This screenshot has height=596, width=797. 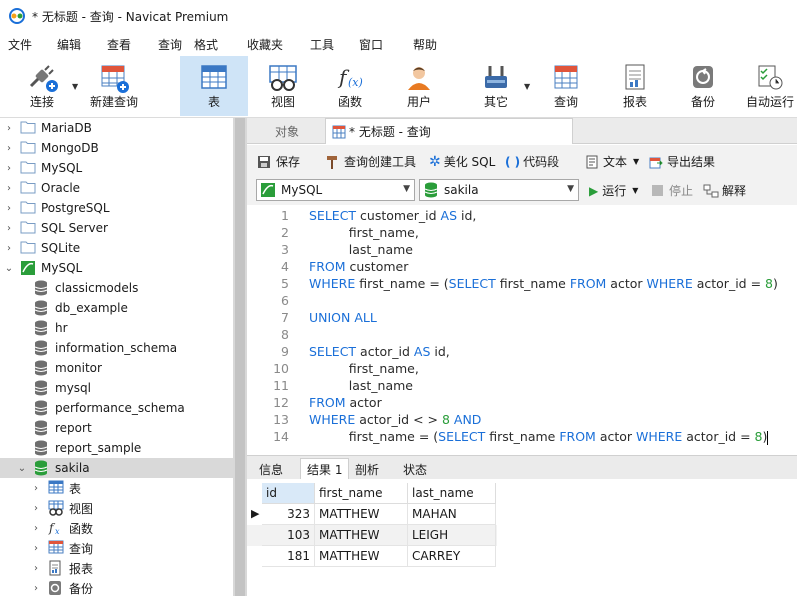 What do you see at coordinates (345, 402) in the screenshot?
I see `code-line: FROM actor` at bounding box center [345, 402].